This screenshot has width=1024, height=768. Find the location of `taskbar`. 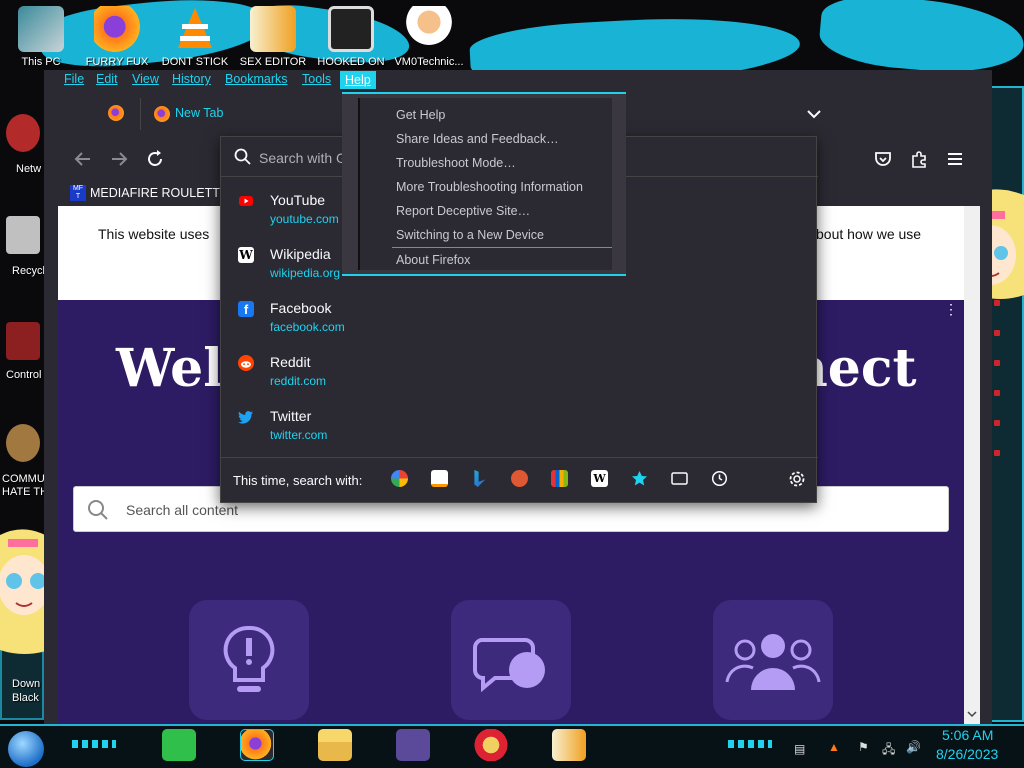

taskbar is located at coordinates (512, 746).